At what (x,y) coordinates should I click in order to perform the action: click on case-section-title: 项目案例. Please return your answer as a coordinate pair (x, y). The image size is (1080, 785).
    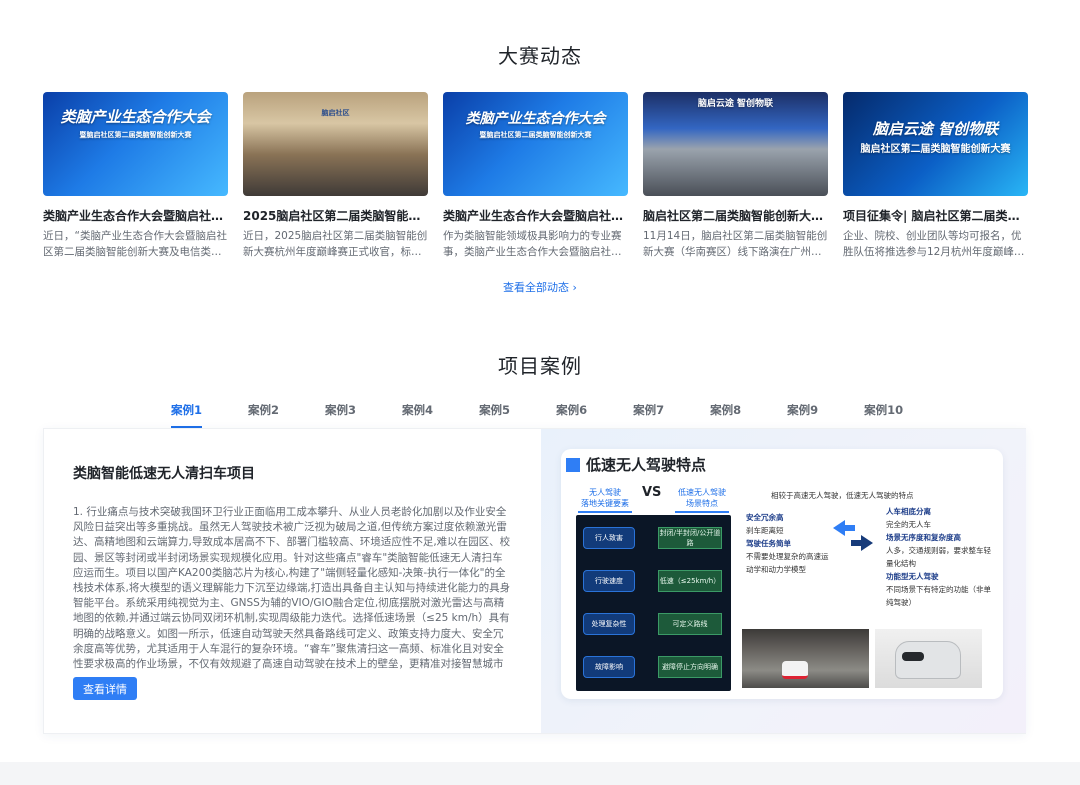
    Looking at the image, I should click on (540, 366).